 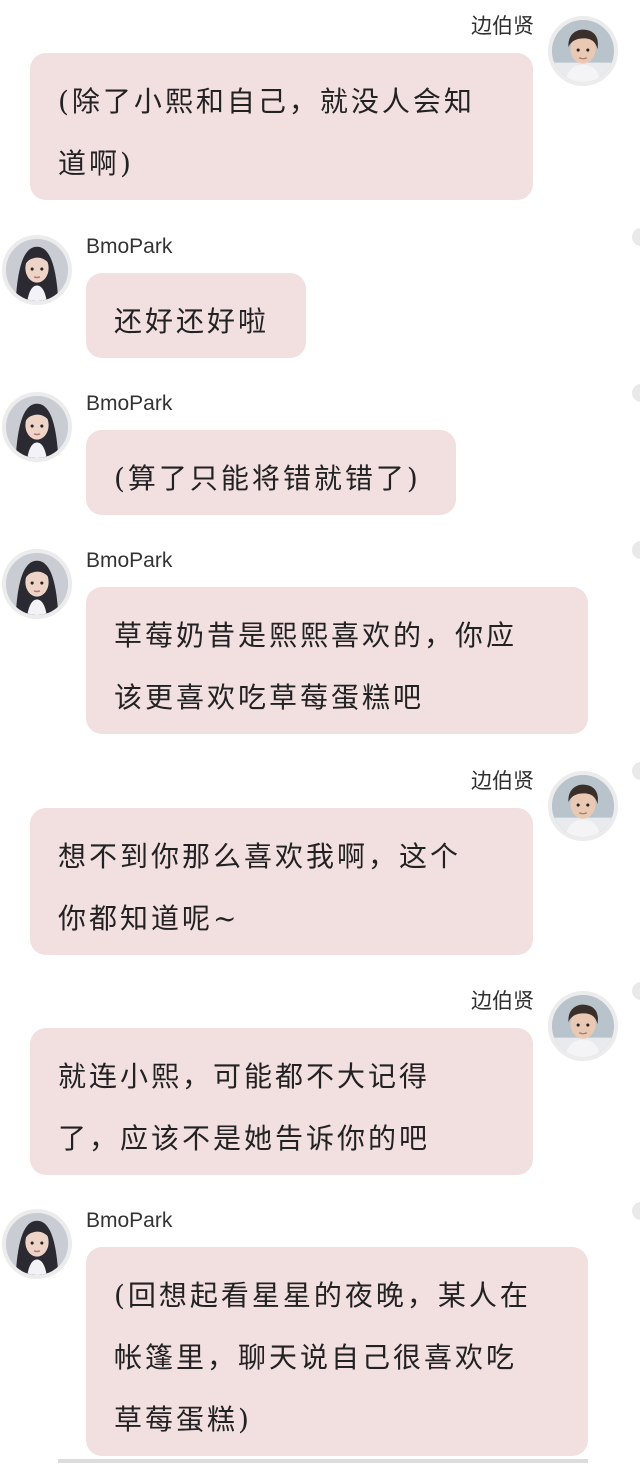 I want to click on message-bubble: 草莓奶昔是熙熙喜欢的，你应 该更喜欢吃草莓蛋糕吧, so click(x=337, y=660).